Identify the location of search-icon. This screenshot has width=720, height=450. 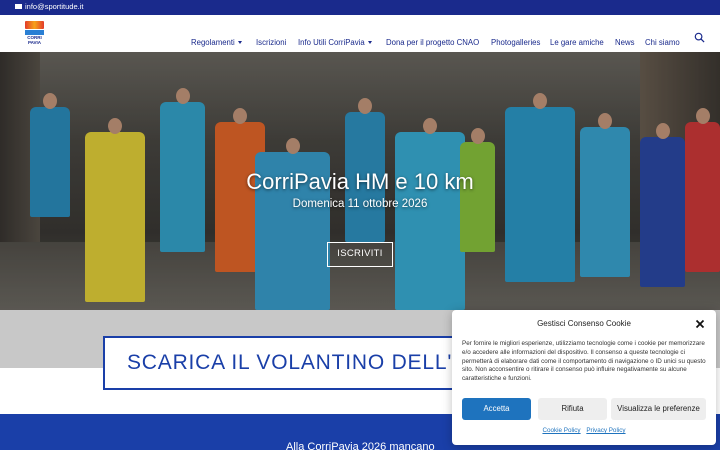
(699, 37).